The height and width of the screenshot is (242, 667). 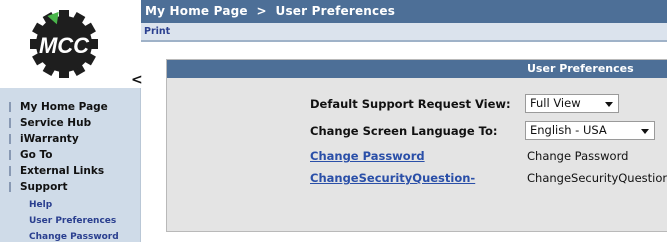 I want to click on sidebar-item-iwarranty: iWarranty, so click(x=70, y=139).